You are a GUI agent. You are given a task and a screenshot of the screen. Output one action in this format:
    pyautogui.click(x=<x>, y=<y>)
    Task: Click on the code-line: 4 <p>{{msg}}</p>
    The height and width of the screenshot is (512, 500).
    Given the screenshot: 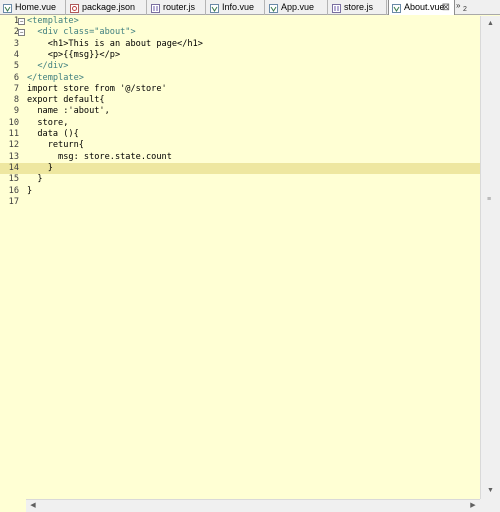 What is the action you would take?
    pyautogui.click(x=240, y=55)
    